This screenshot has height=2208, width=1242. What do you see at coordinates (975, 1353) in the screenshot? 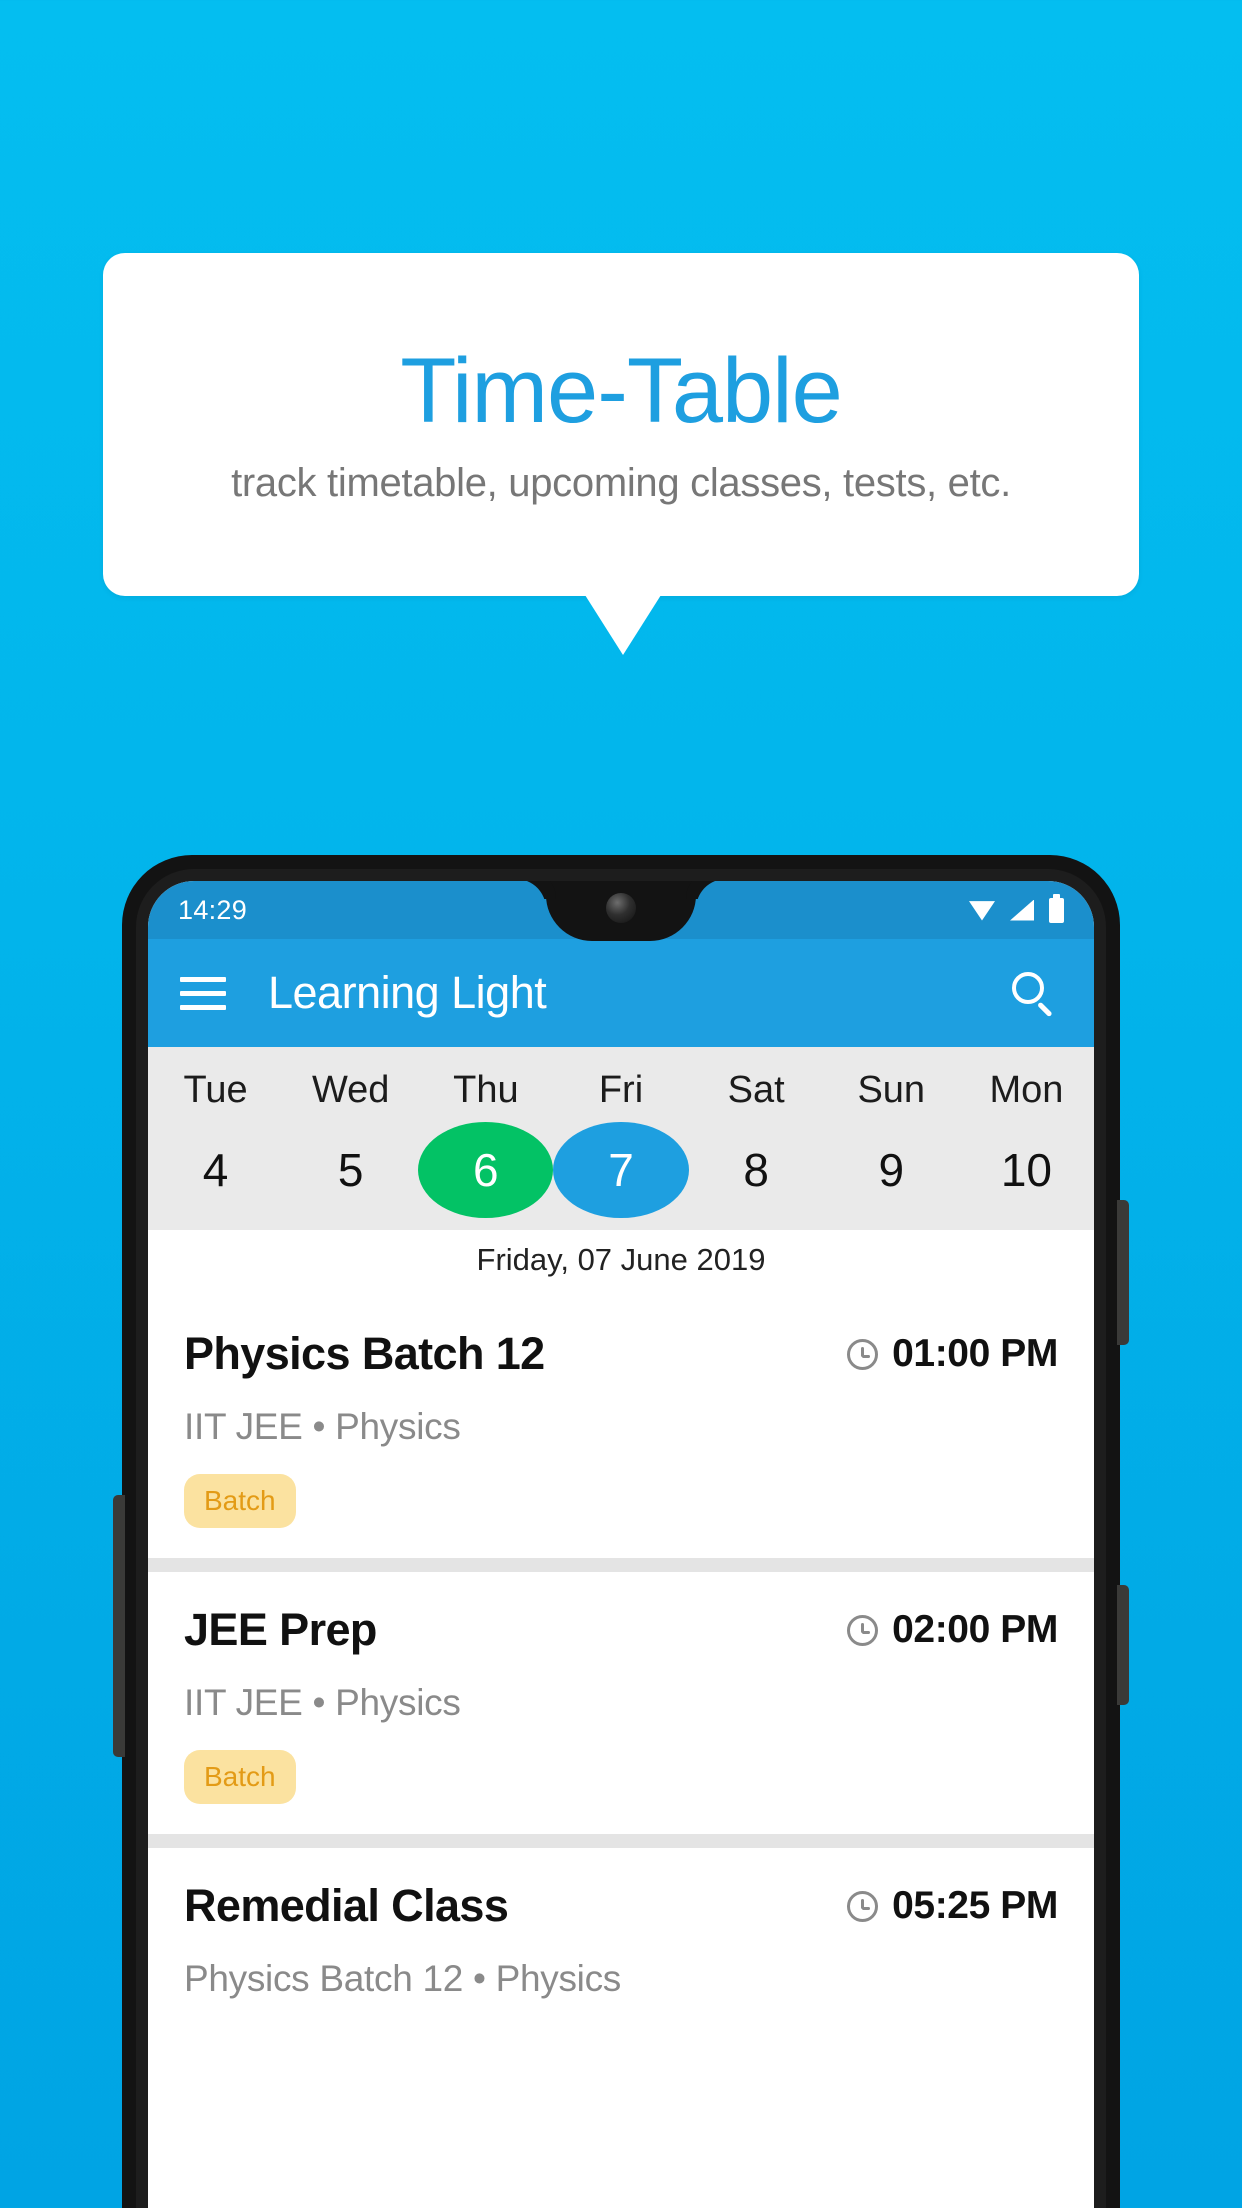
I see `event-time: 01:00 PM` at bounding box center [975, 1353].